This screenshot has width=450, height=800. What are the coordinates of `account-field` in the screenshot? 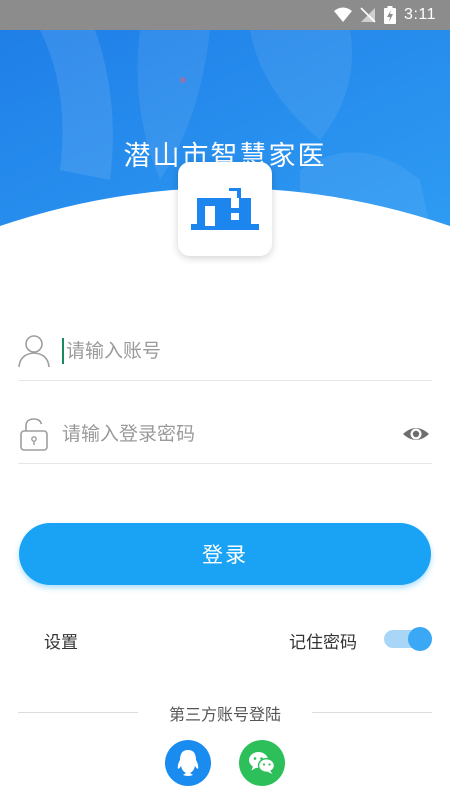 It's located at (225, 351).